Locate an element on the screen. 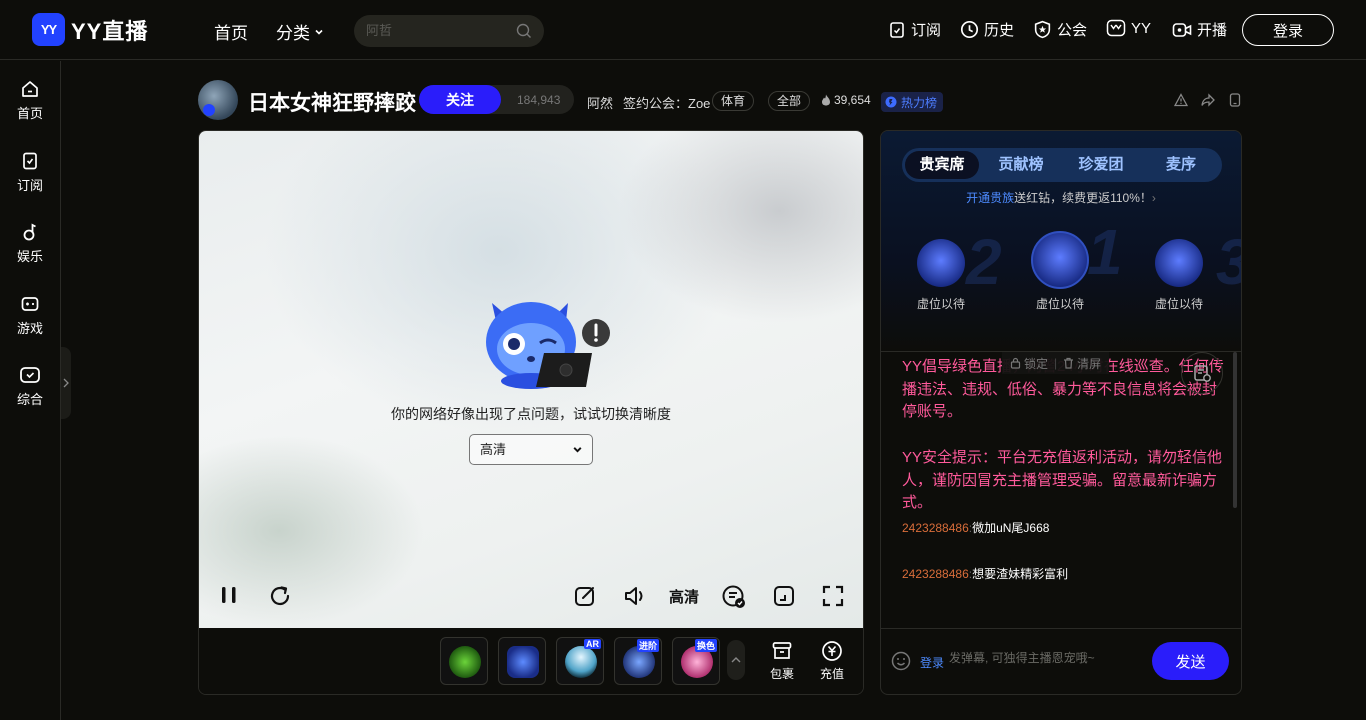 This screenshot has width=1366, height=720. vip-link: 开通贵族 is located at coordinates (990, 198).